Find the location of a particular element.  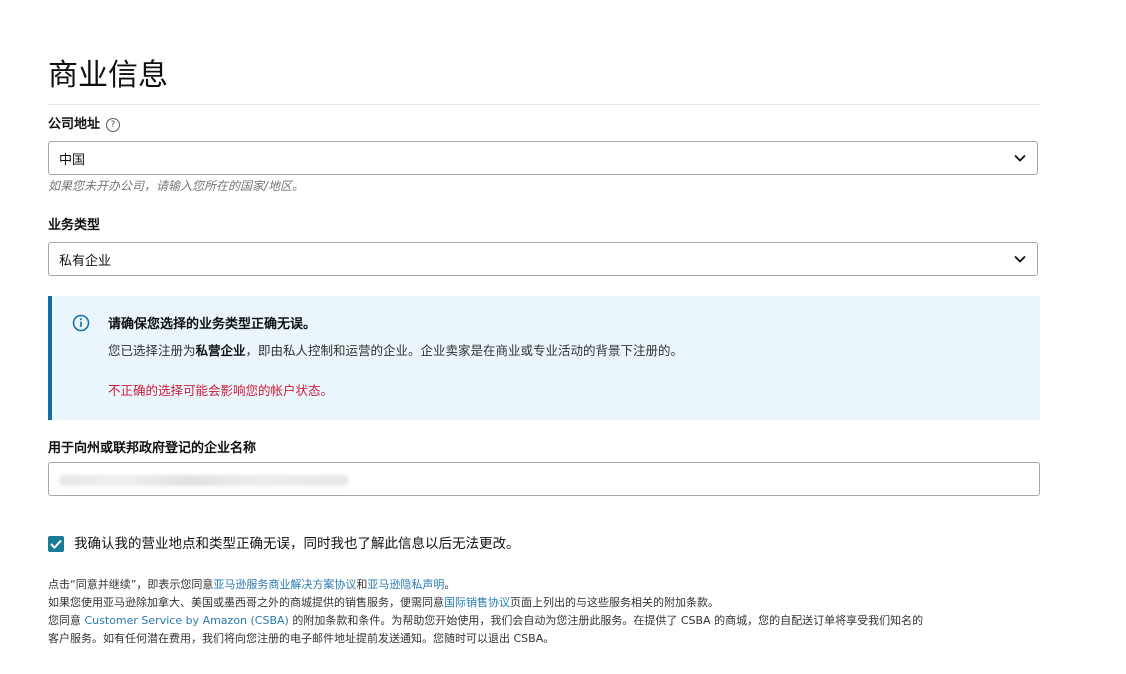

business-type-label: 业务类型 is located at coordinates (74, 226).